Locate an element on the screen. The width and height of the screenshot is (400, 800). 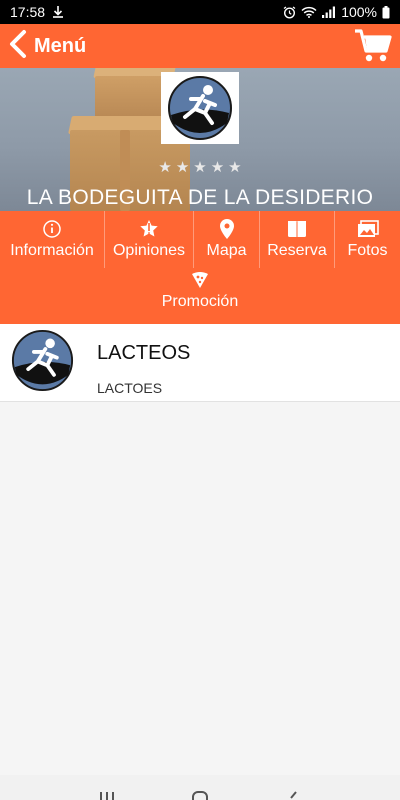
shopping-cart-icon is located at coordinates (373, 46).